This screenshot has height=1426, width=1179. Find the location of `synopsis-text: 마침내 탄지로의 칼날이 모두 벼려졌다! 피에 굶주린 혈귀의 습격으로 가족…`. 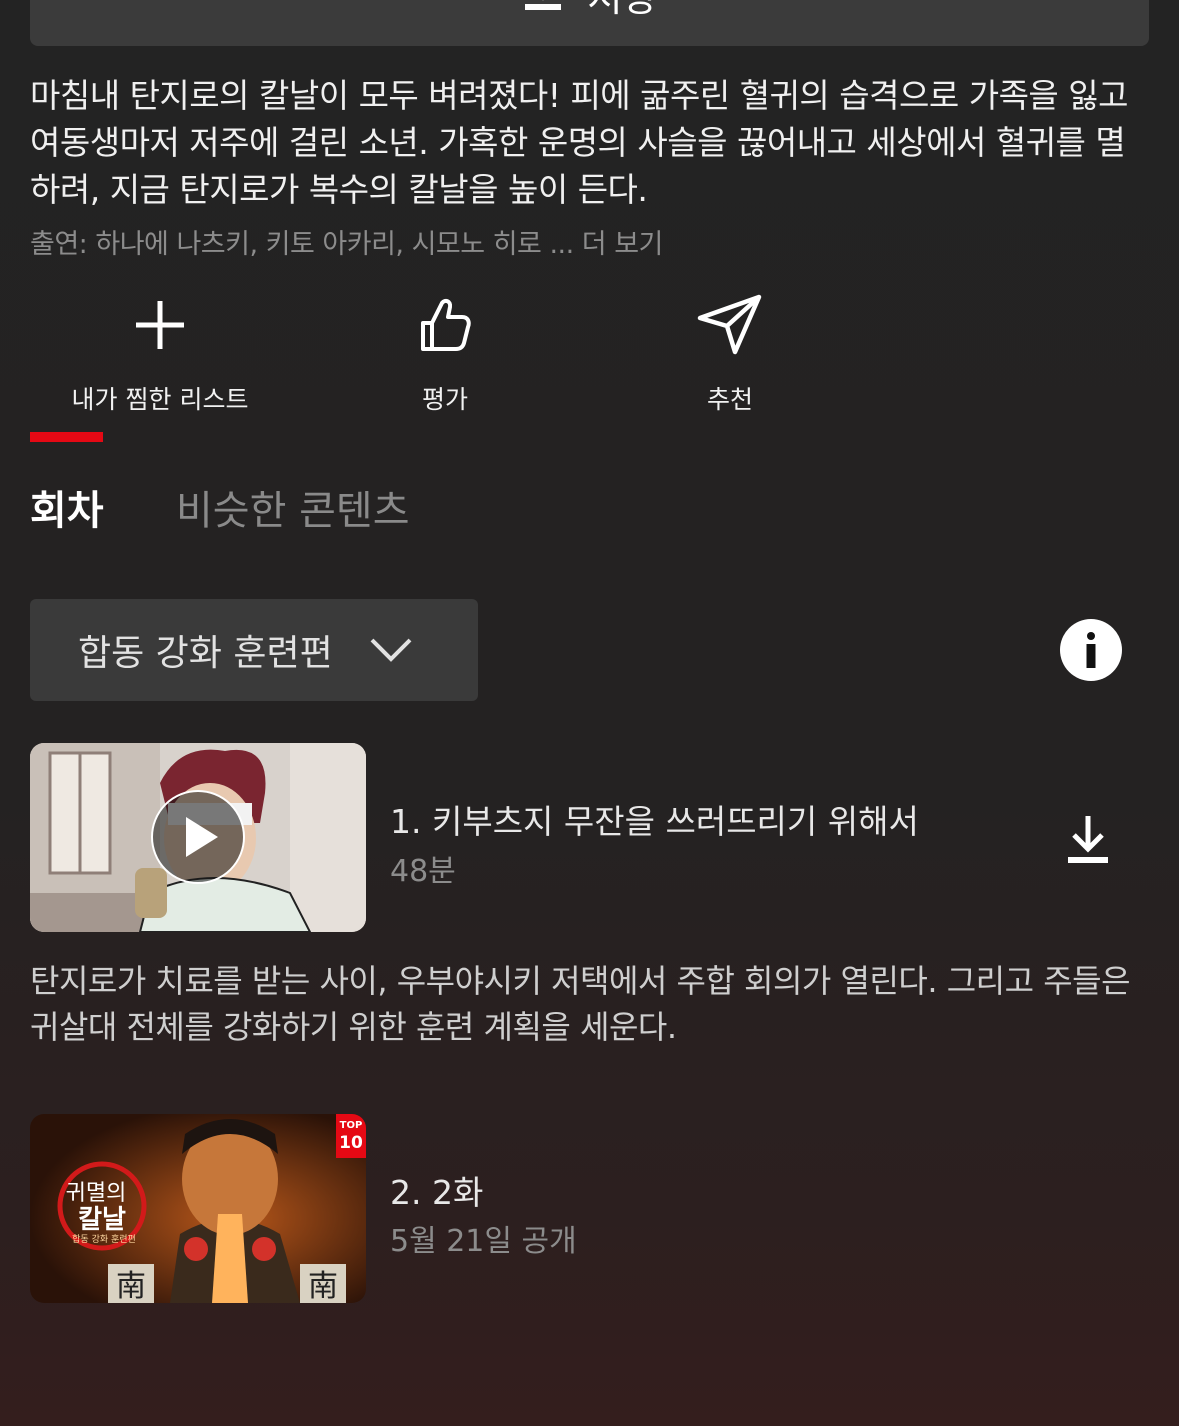

synopsis-text: 마침내 탄지로의 칼날이 모두 벼려졌다! 피에 굶주린 혈귀의 습격으로 가족… is located at coordinates (579, 142).